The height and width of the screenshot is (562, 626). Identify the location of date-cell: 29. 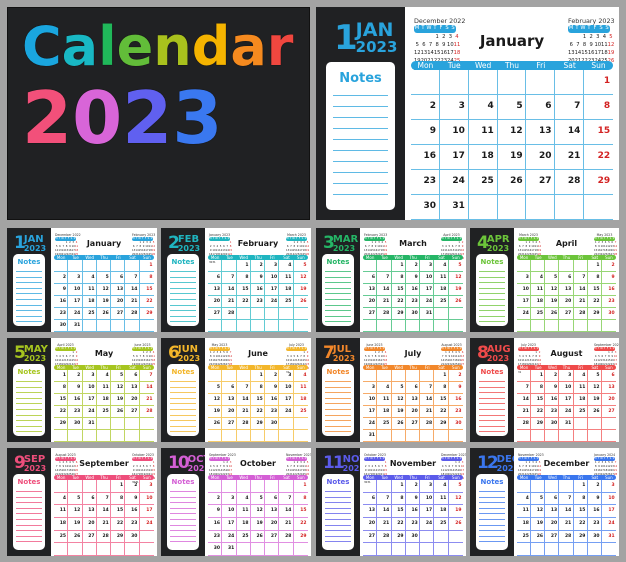
(300, 537).